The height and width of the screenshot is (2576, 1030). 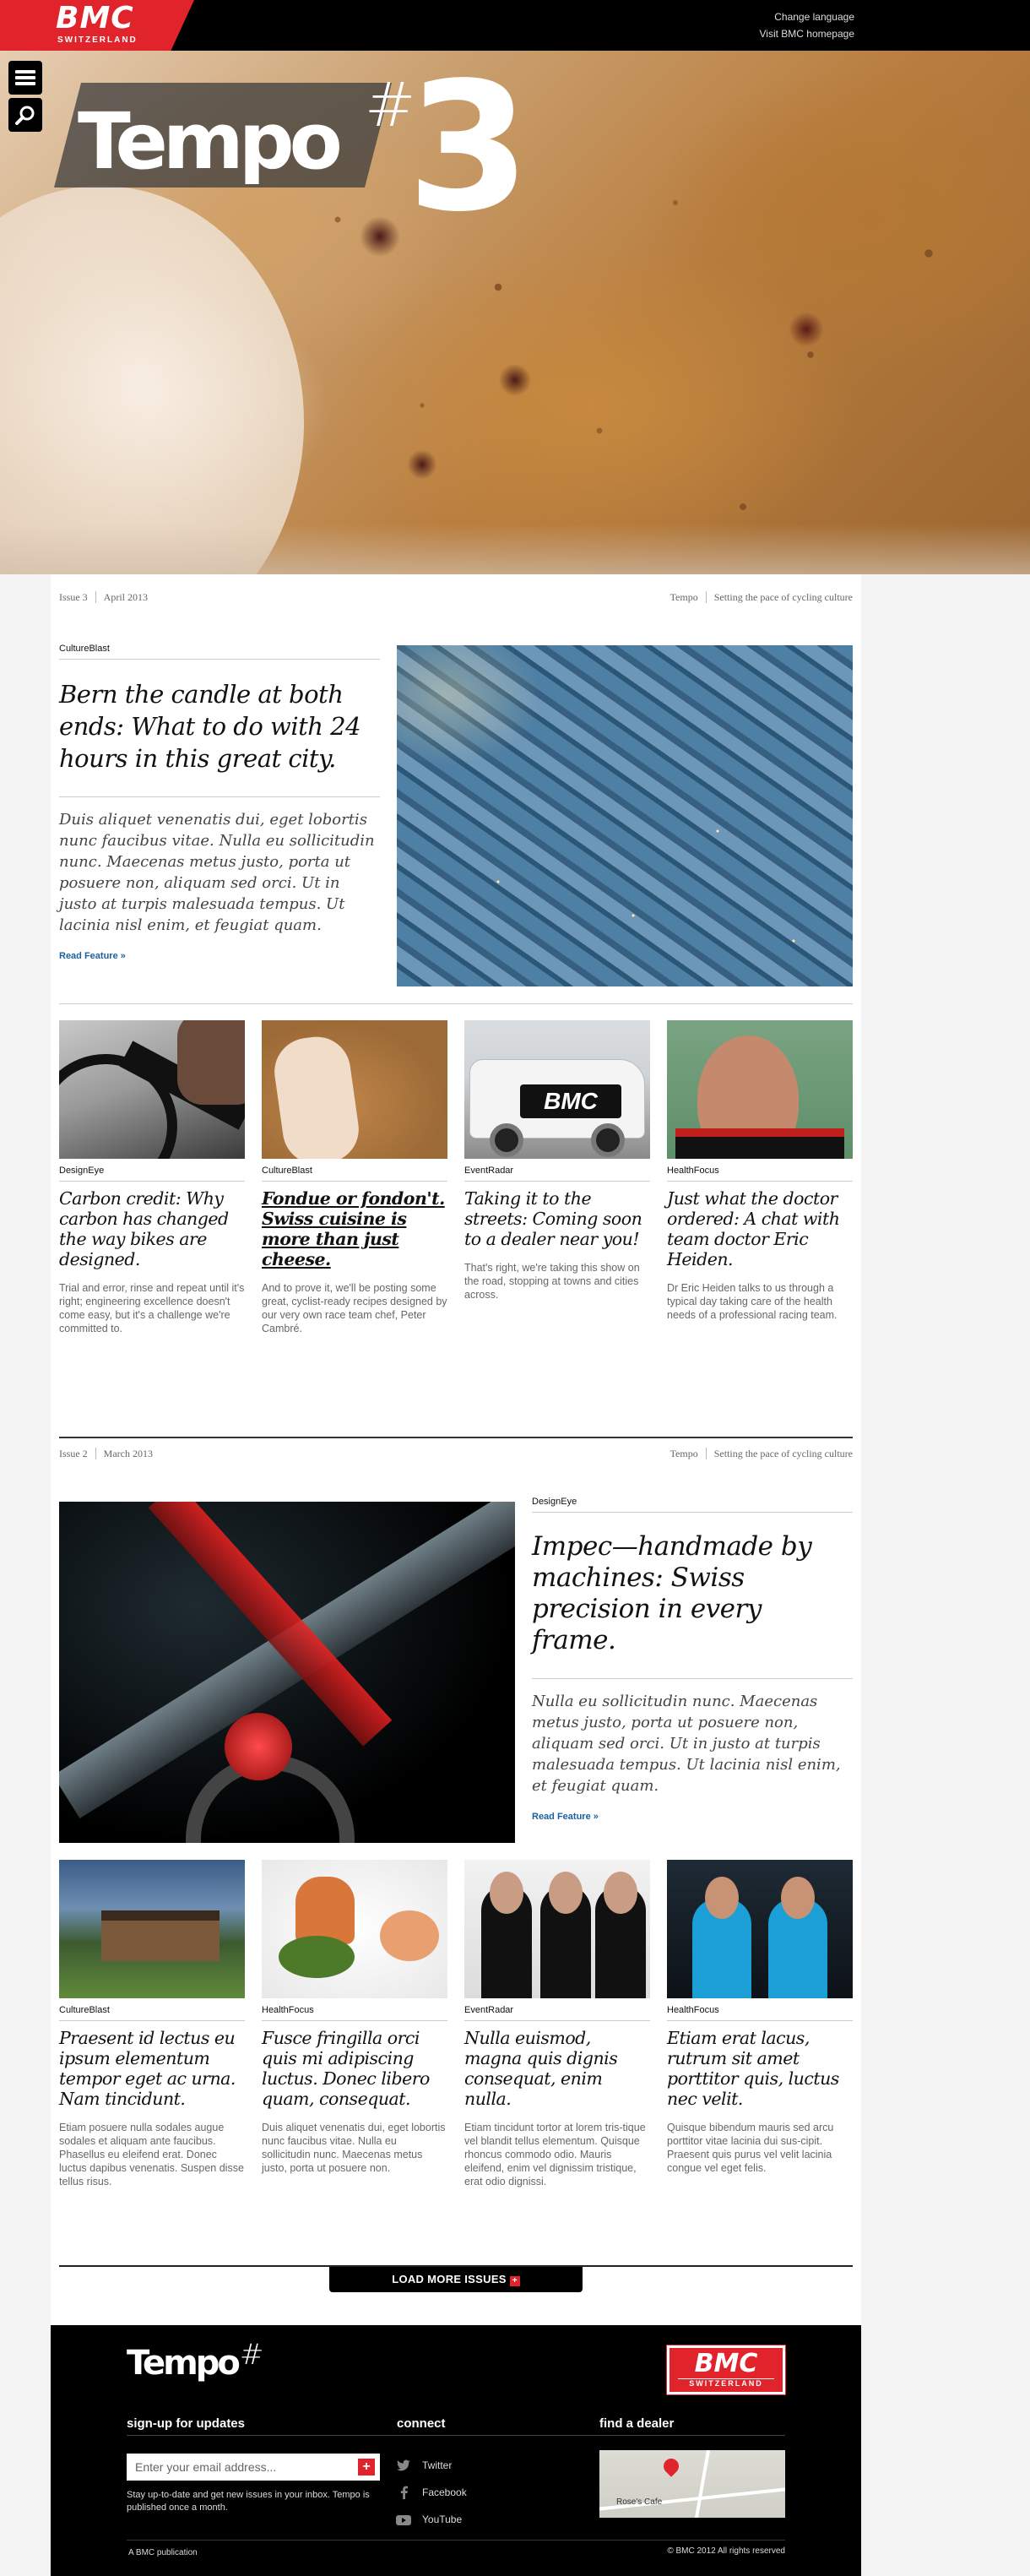 What do you see at coordinates (403, 2519) in the screenshot?
I see `youtube-icon` at bounding box center [403, 2519].